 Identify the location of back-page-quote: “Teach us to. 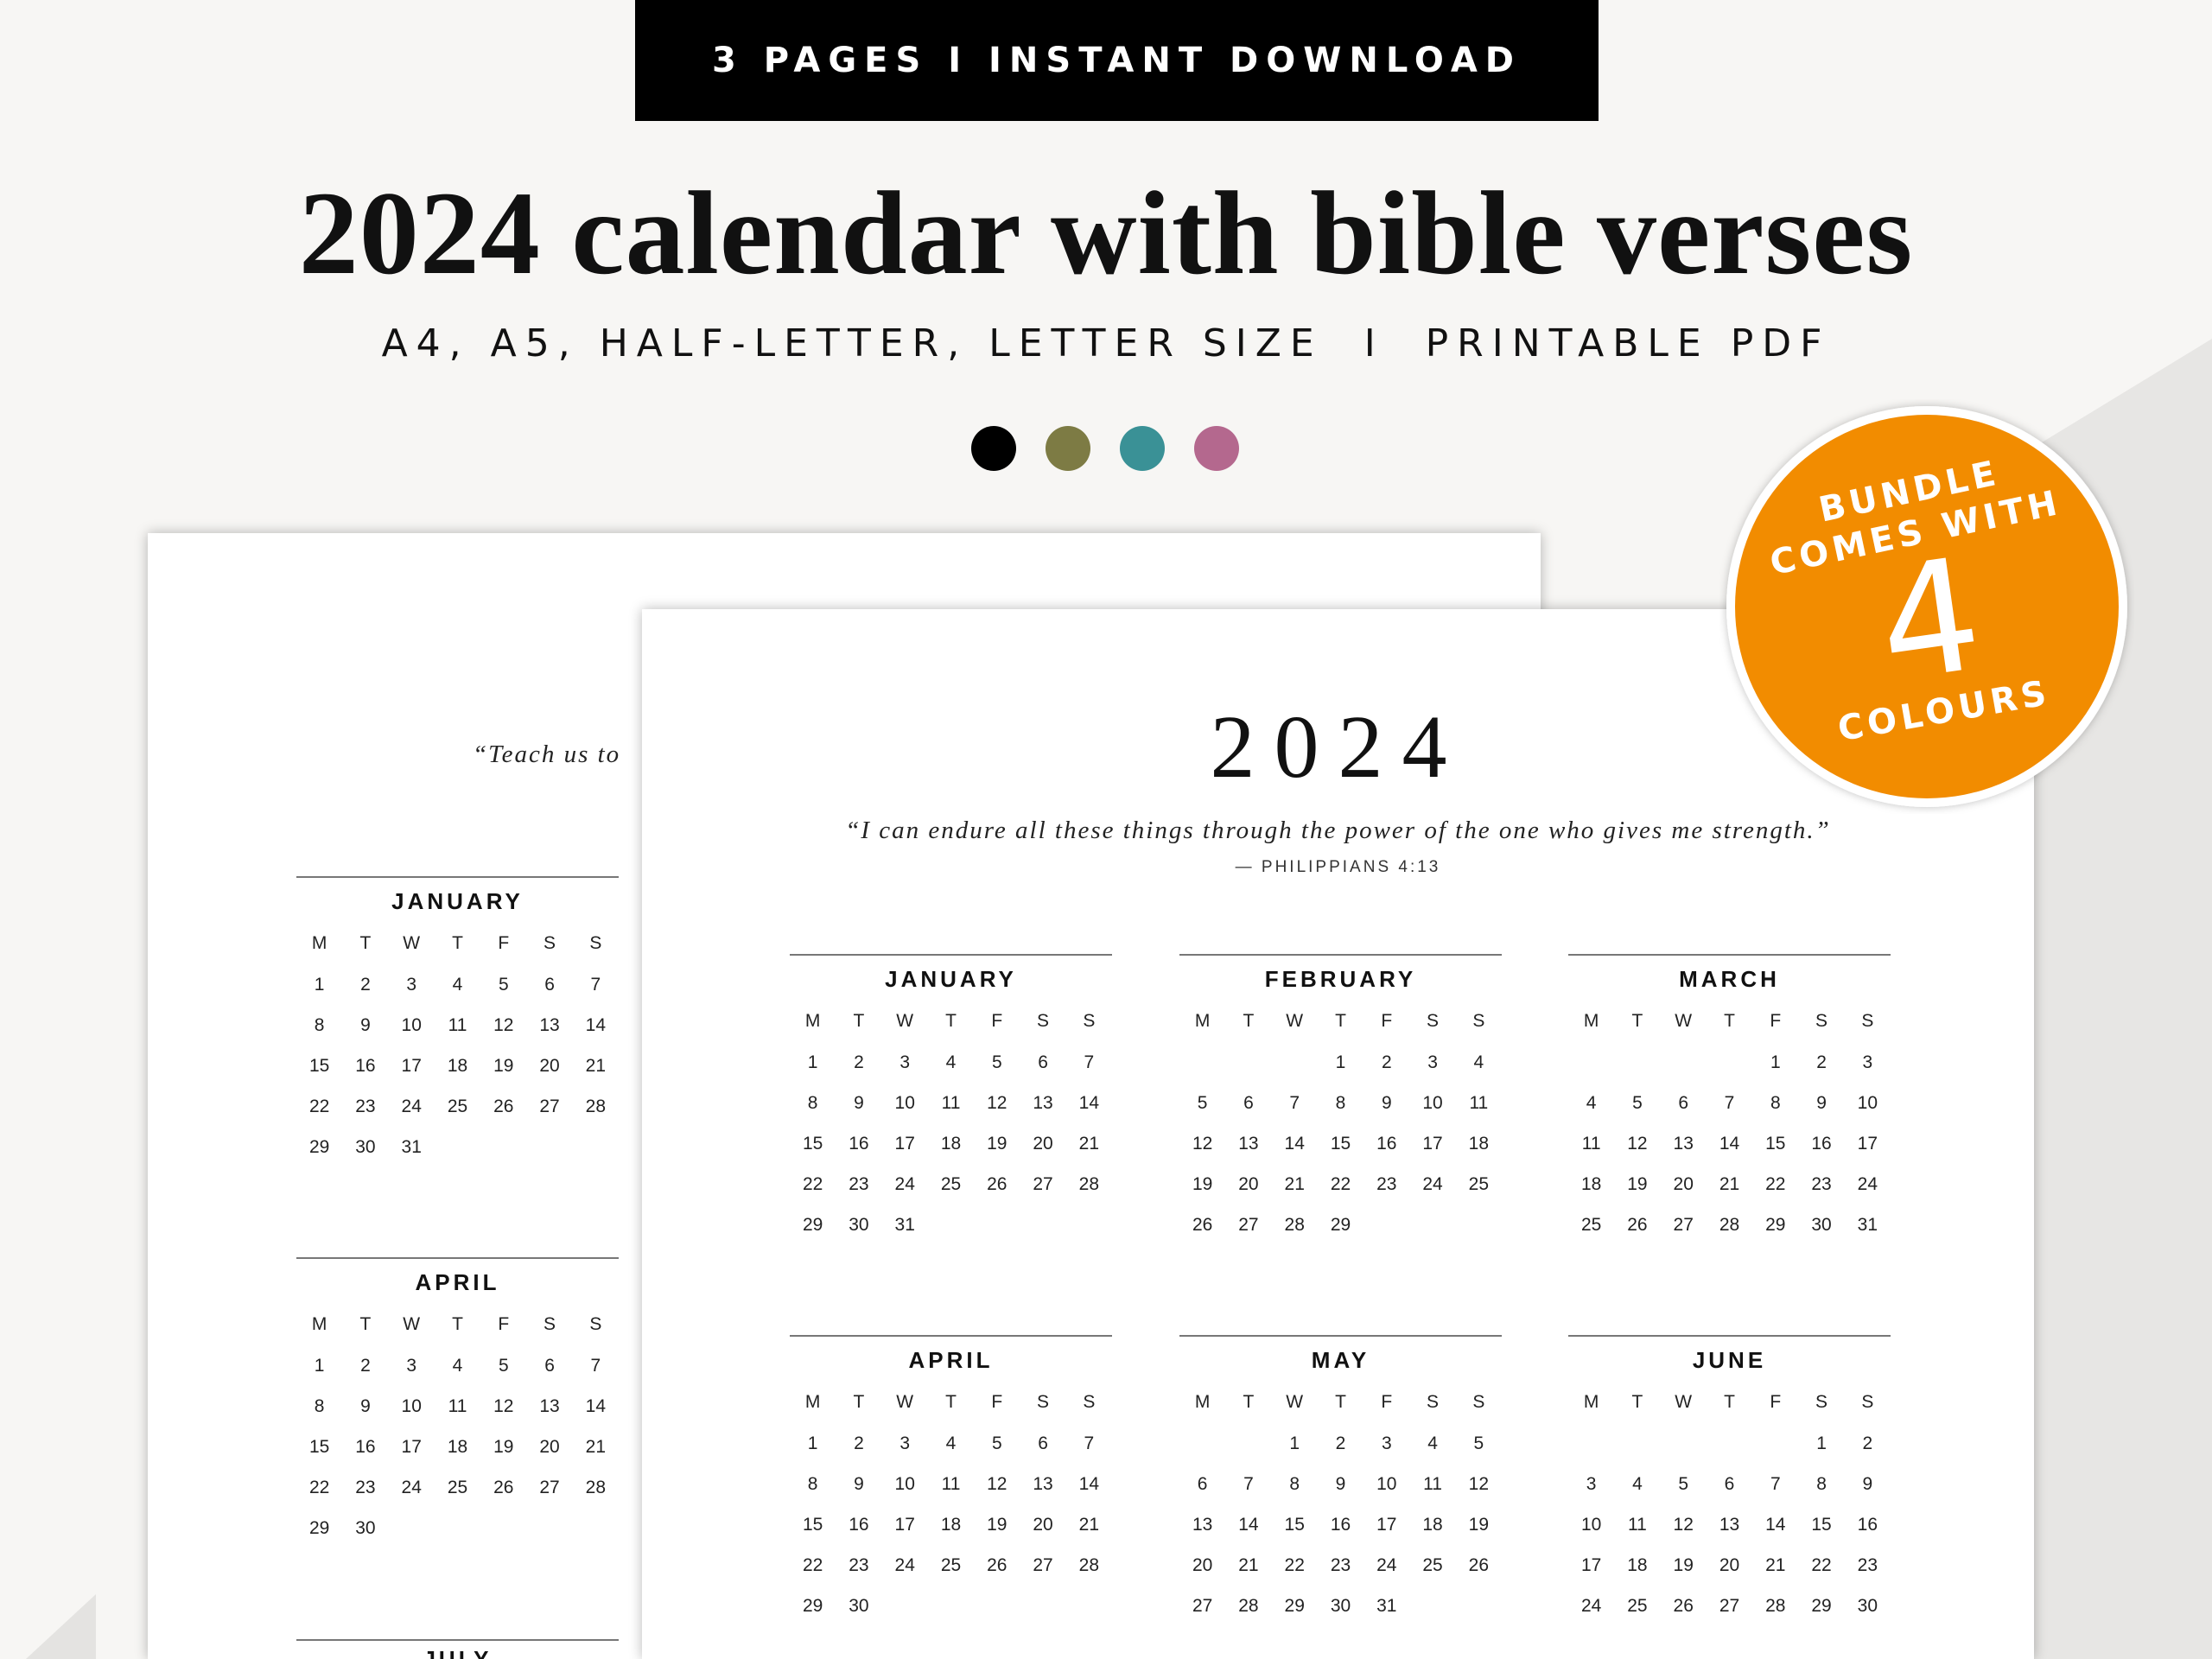
(547, 754).